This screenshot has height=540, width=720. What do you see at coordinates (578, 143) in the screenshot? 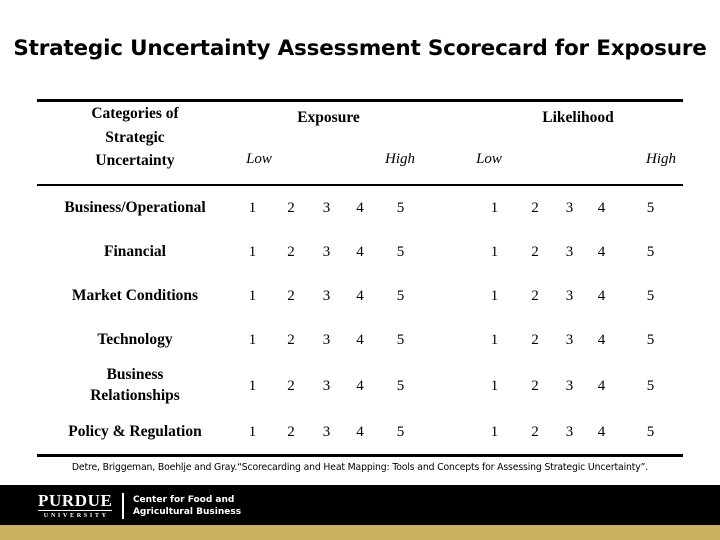
I see `likelihood-group-cell: Likelihood Low High` at bounding box center [578, 143].